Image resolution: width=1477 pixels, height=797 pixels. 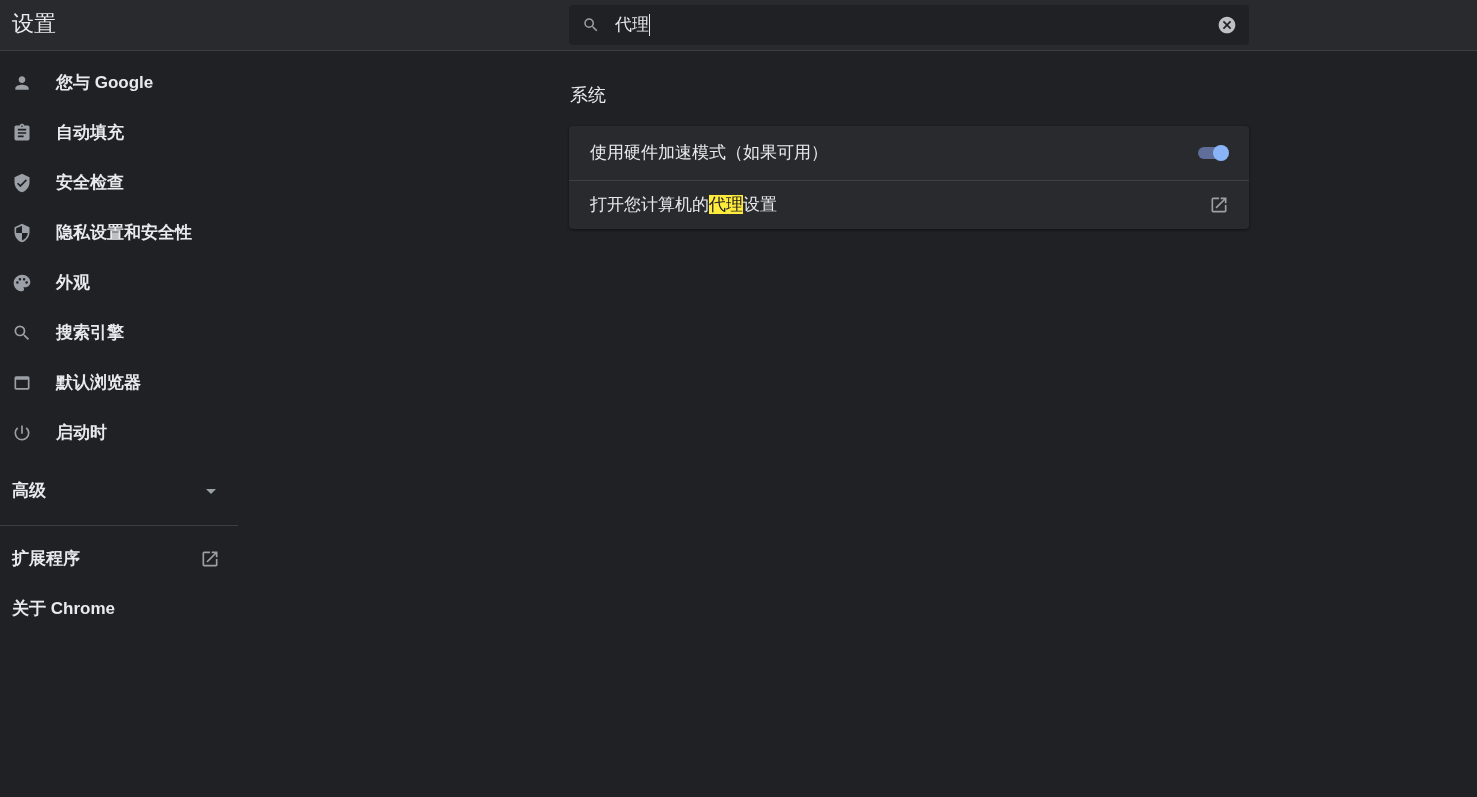 What do you see at coordinates (34, 23) in the screenshot?
I see `page-title: 设置` at bounding box center [34, 23].